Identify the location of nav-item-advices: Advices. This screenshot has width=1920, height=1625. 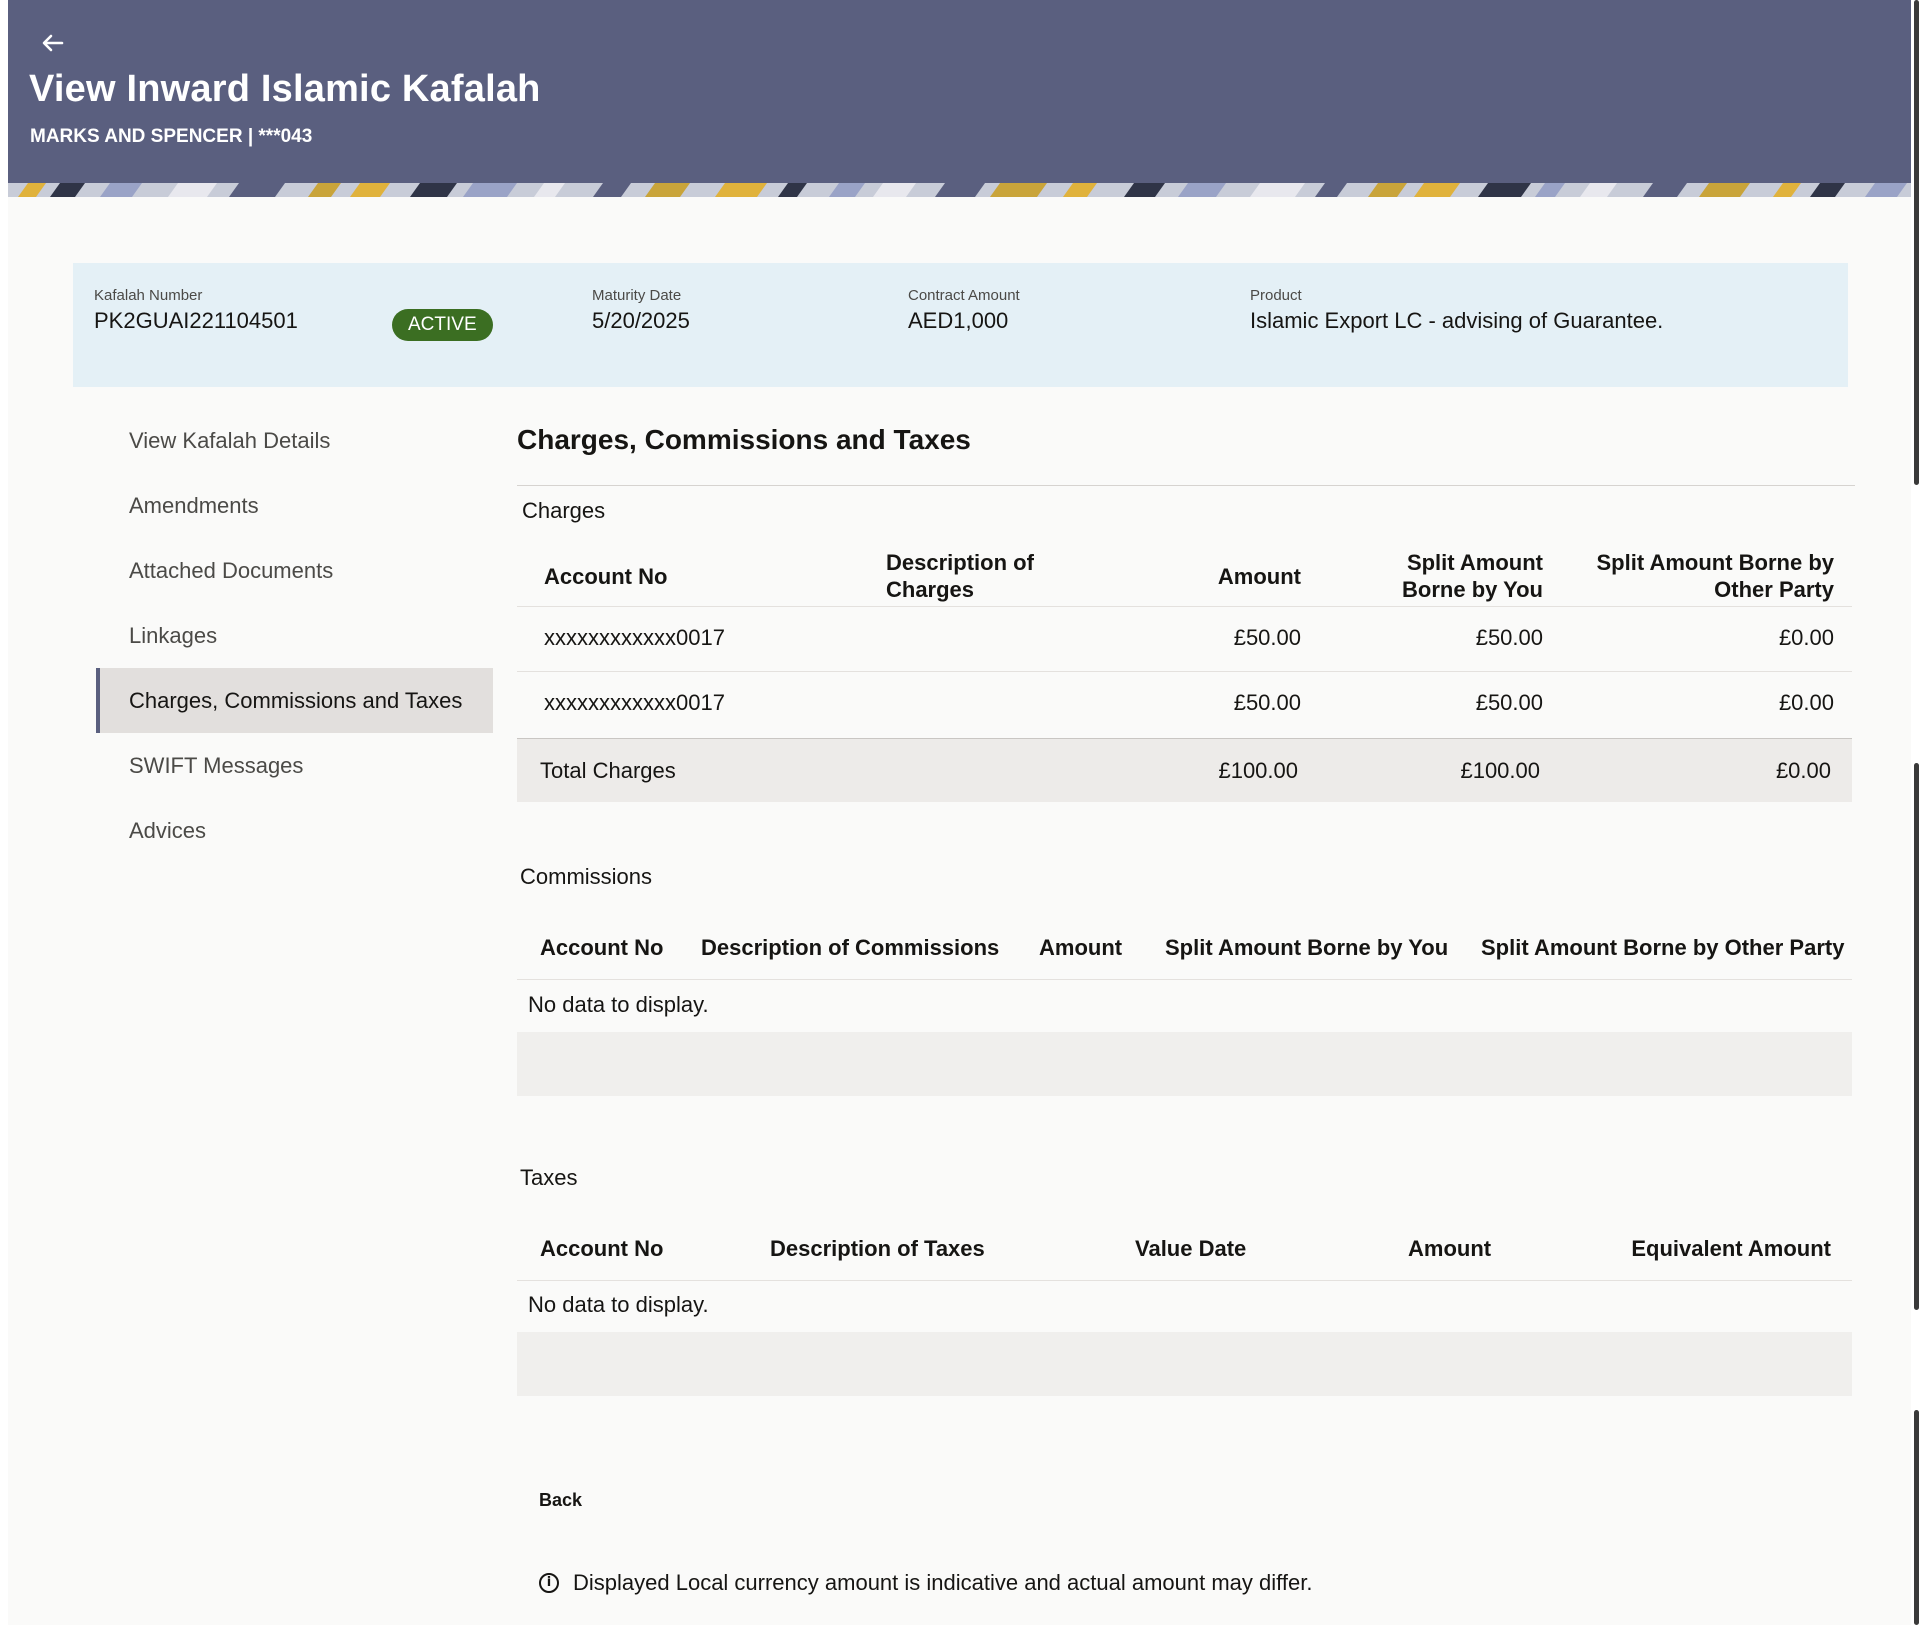
(294, 830).